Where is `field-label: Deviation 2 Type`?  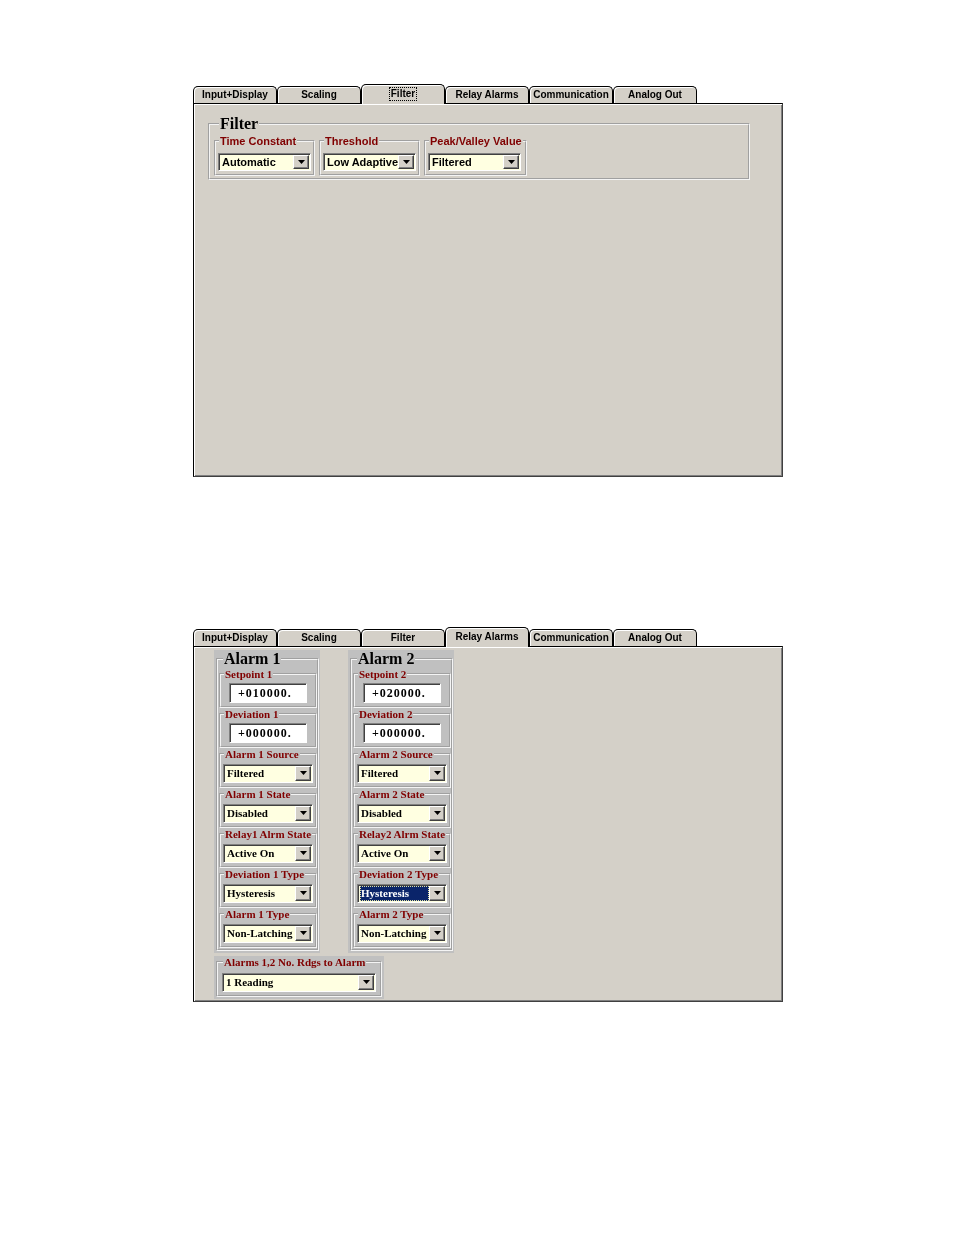 field-label: Deviation 2 Type is located at coordinates (399, 874).